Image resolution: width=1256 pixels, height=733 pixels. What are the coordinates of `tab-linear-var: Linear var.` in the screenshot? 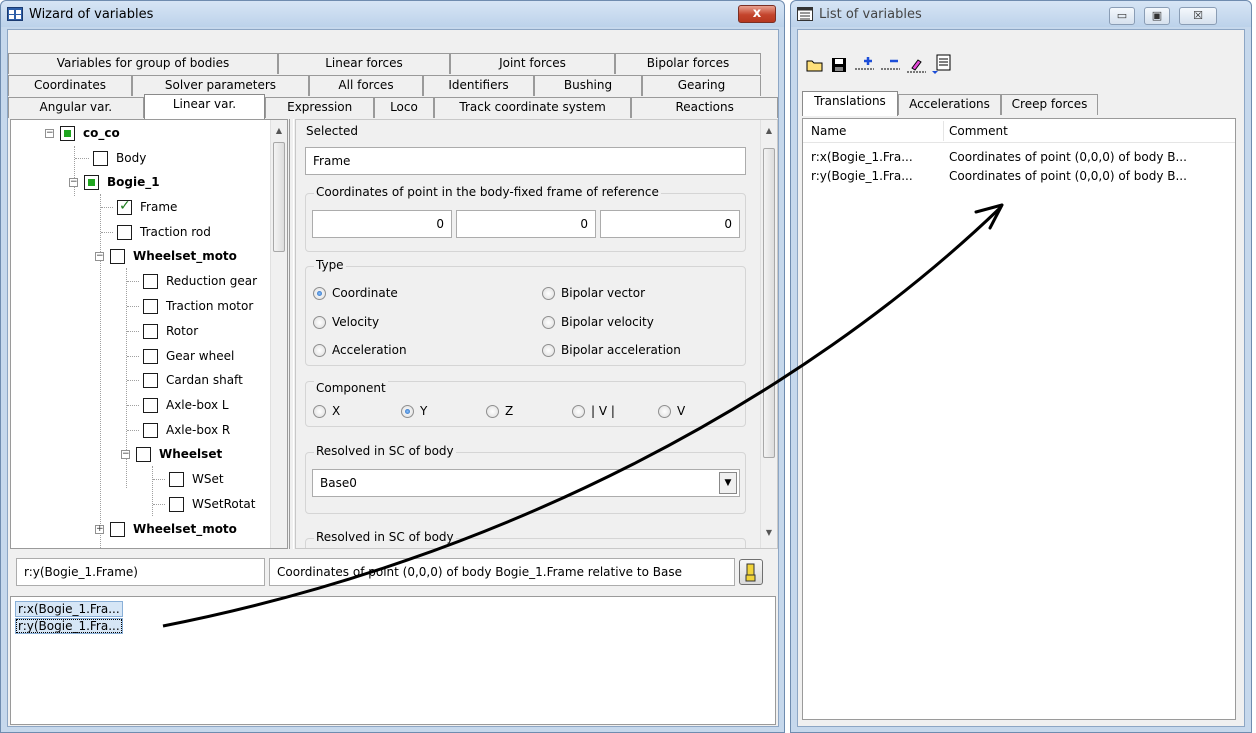 It's located at (204, 106).